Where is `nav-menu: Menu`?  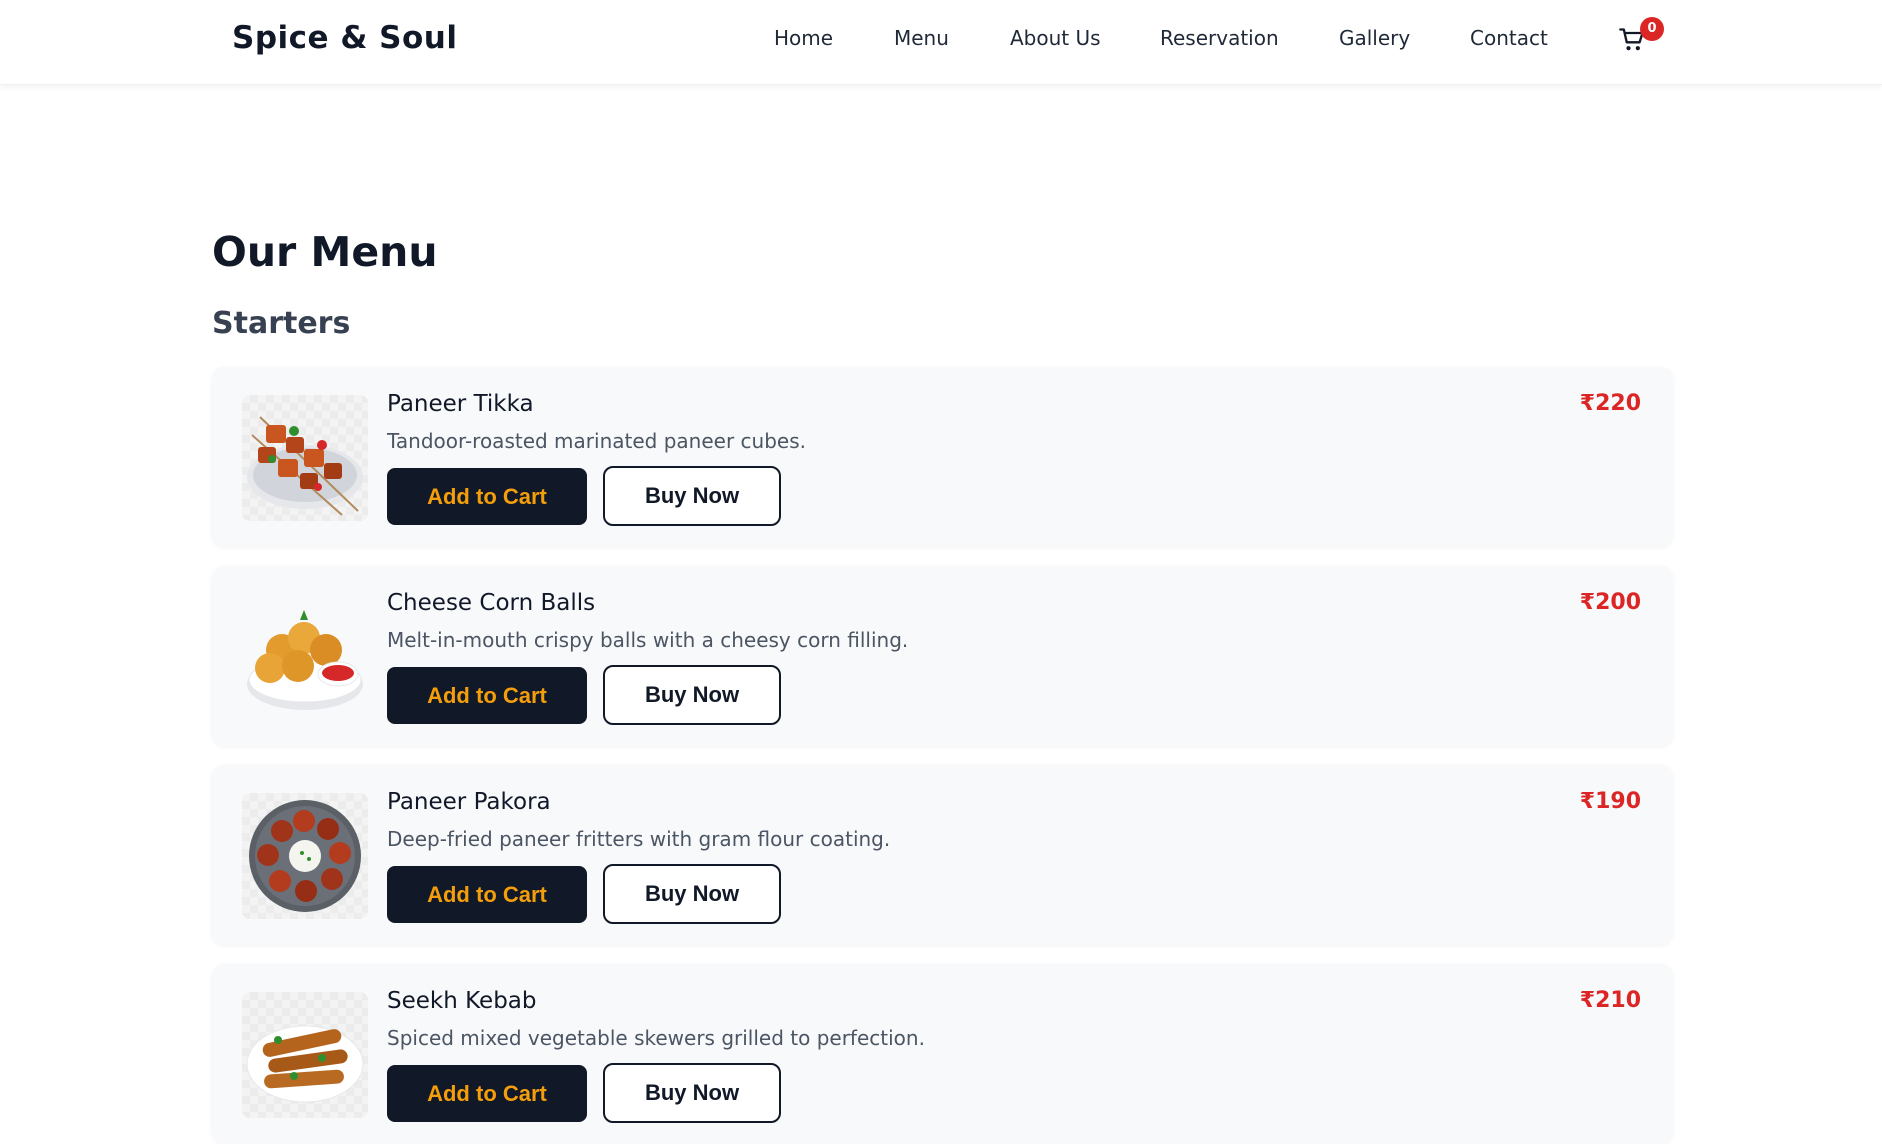 nav-menu: Menu is located at coordinates (921, 38).